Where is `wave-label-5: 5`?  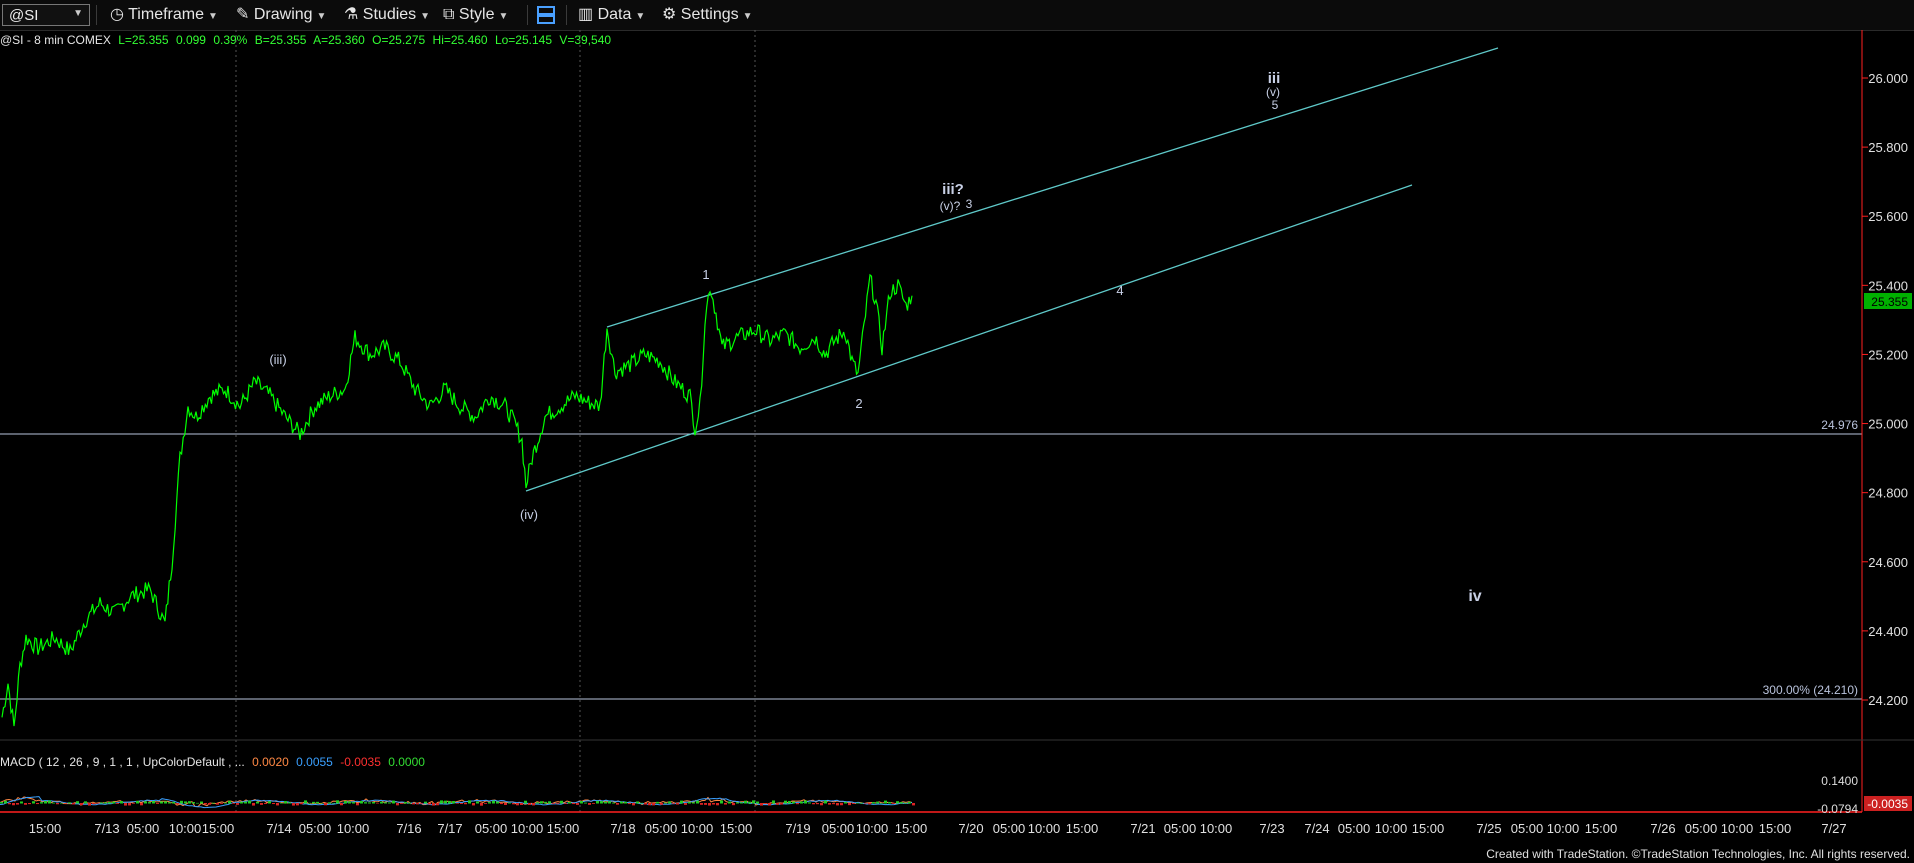 wave-label-5: 5 is located at coordinates (1275, 105).